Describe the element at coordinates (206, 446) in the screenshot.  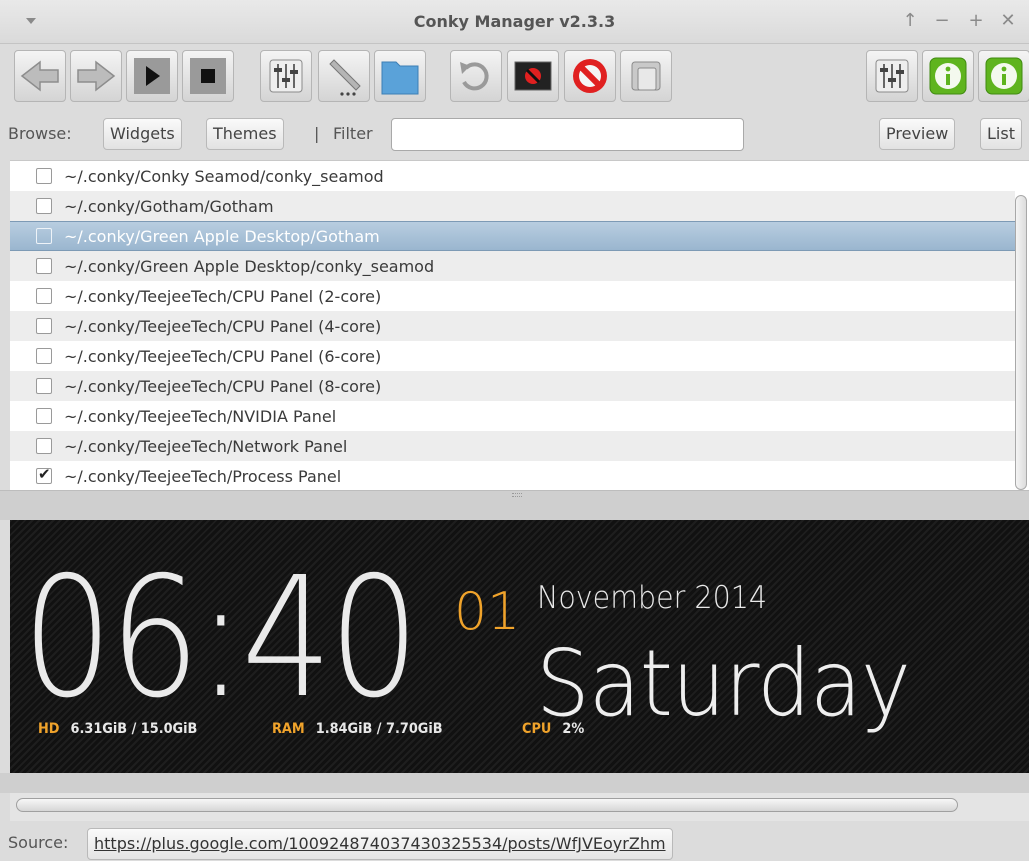
I see `widget-path: ~/.conky/TeejeeTech/Network Panel` at that location.